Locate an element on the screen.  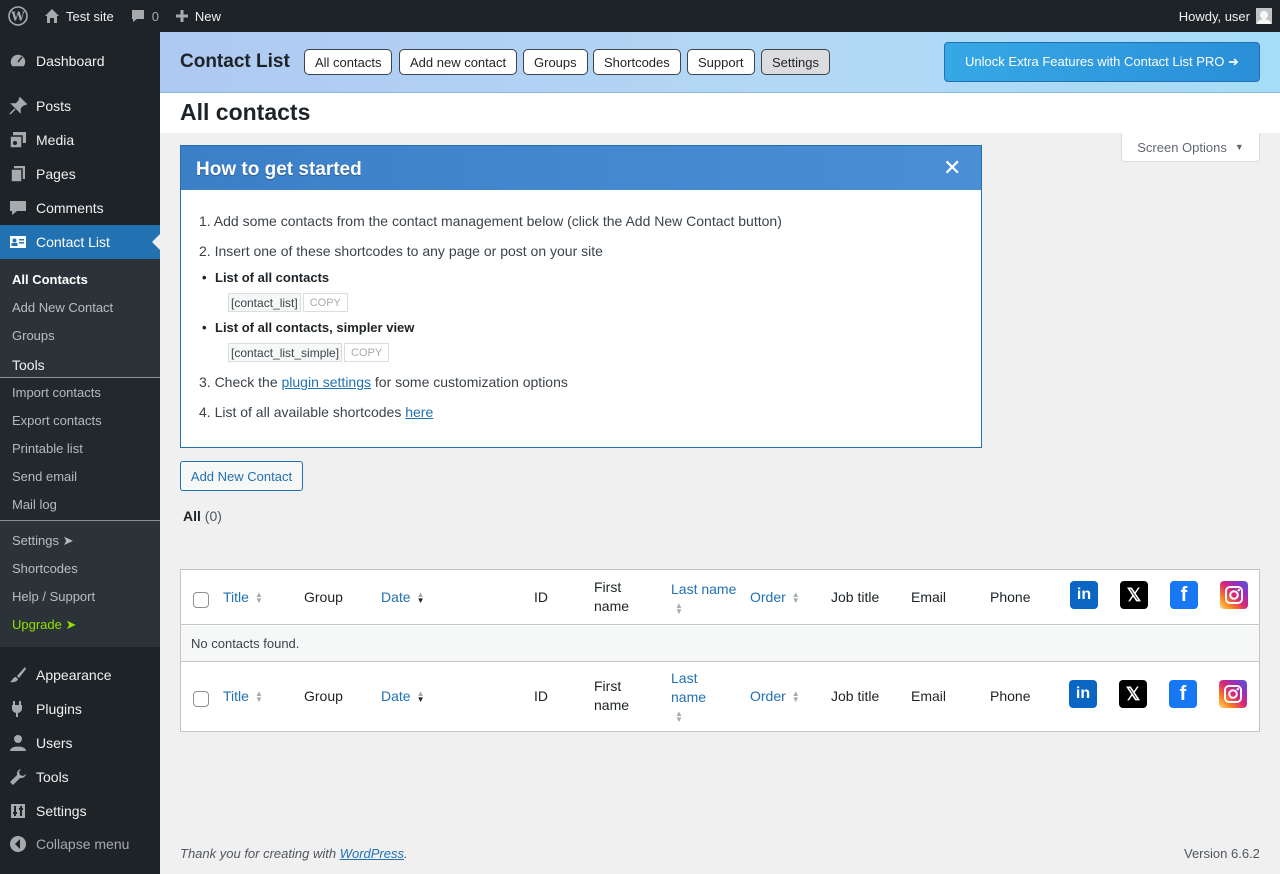
current-arrow is located at coordinates (156, 242).